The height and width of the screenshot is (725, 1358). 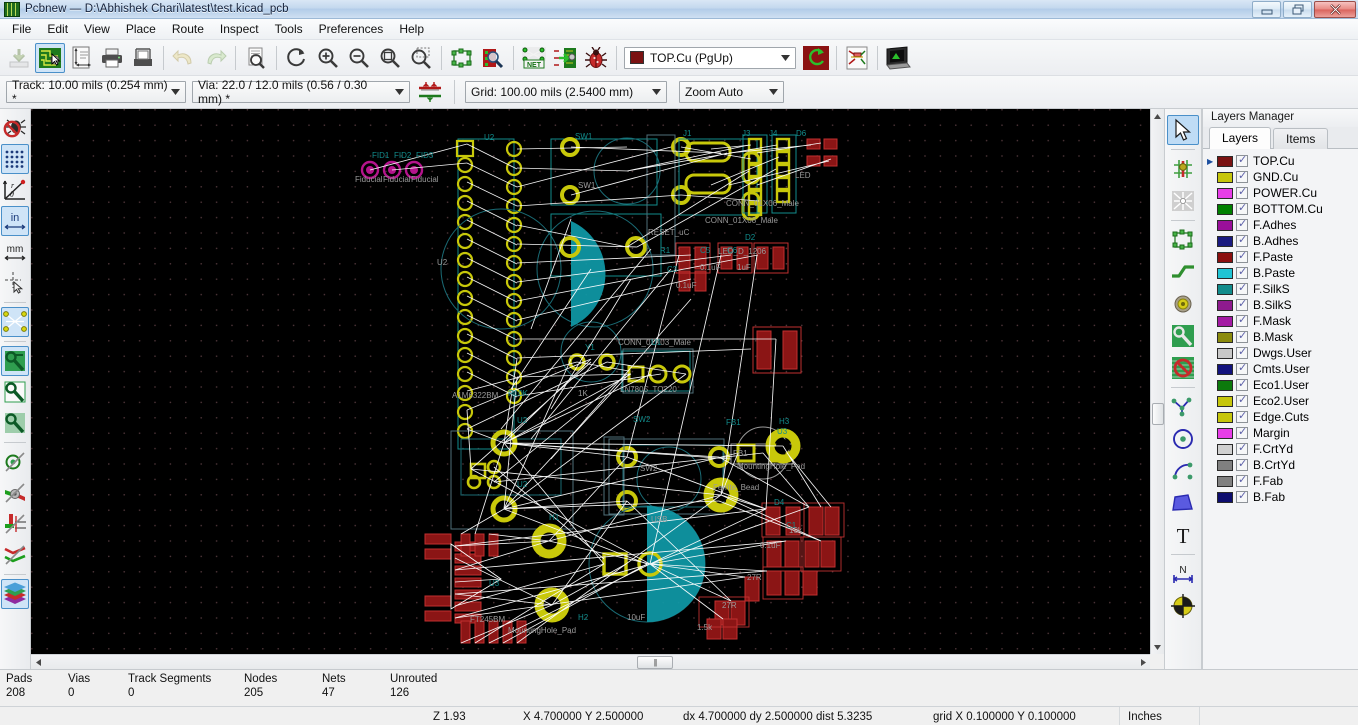 What do you see at coordinates (1183, 169) in the screenshot?
I see `highlight-net-tool-button` at bounding box center [1183, 169].